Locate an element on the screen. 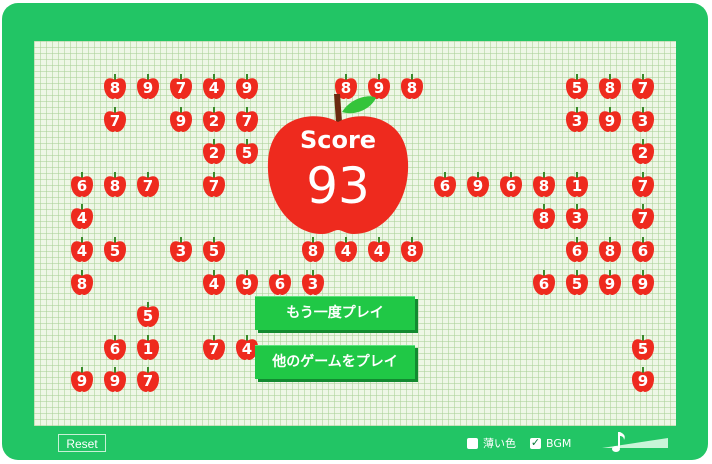 This screenshot has height=464, width=712. score-label: Score is located at coordinates (338, 140).